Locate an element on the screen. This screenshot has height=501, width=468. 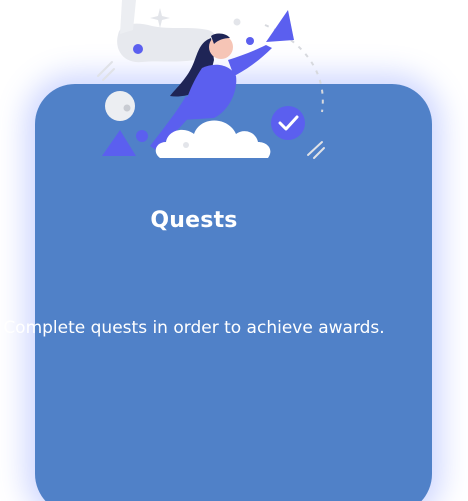
dot-accent-small is located at coordinates (250, 41).